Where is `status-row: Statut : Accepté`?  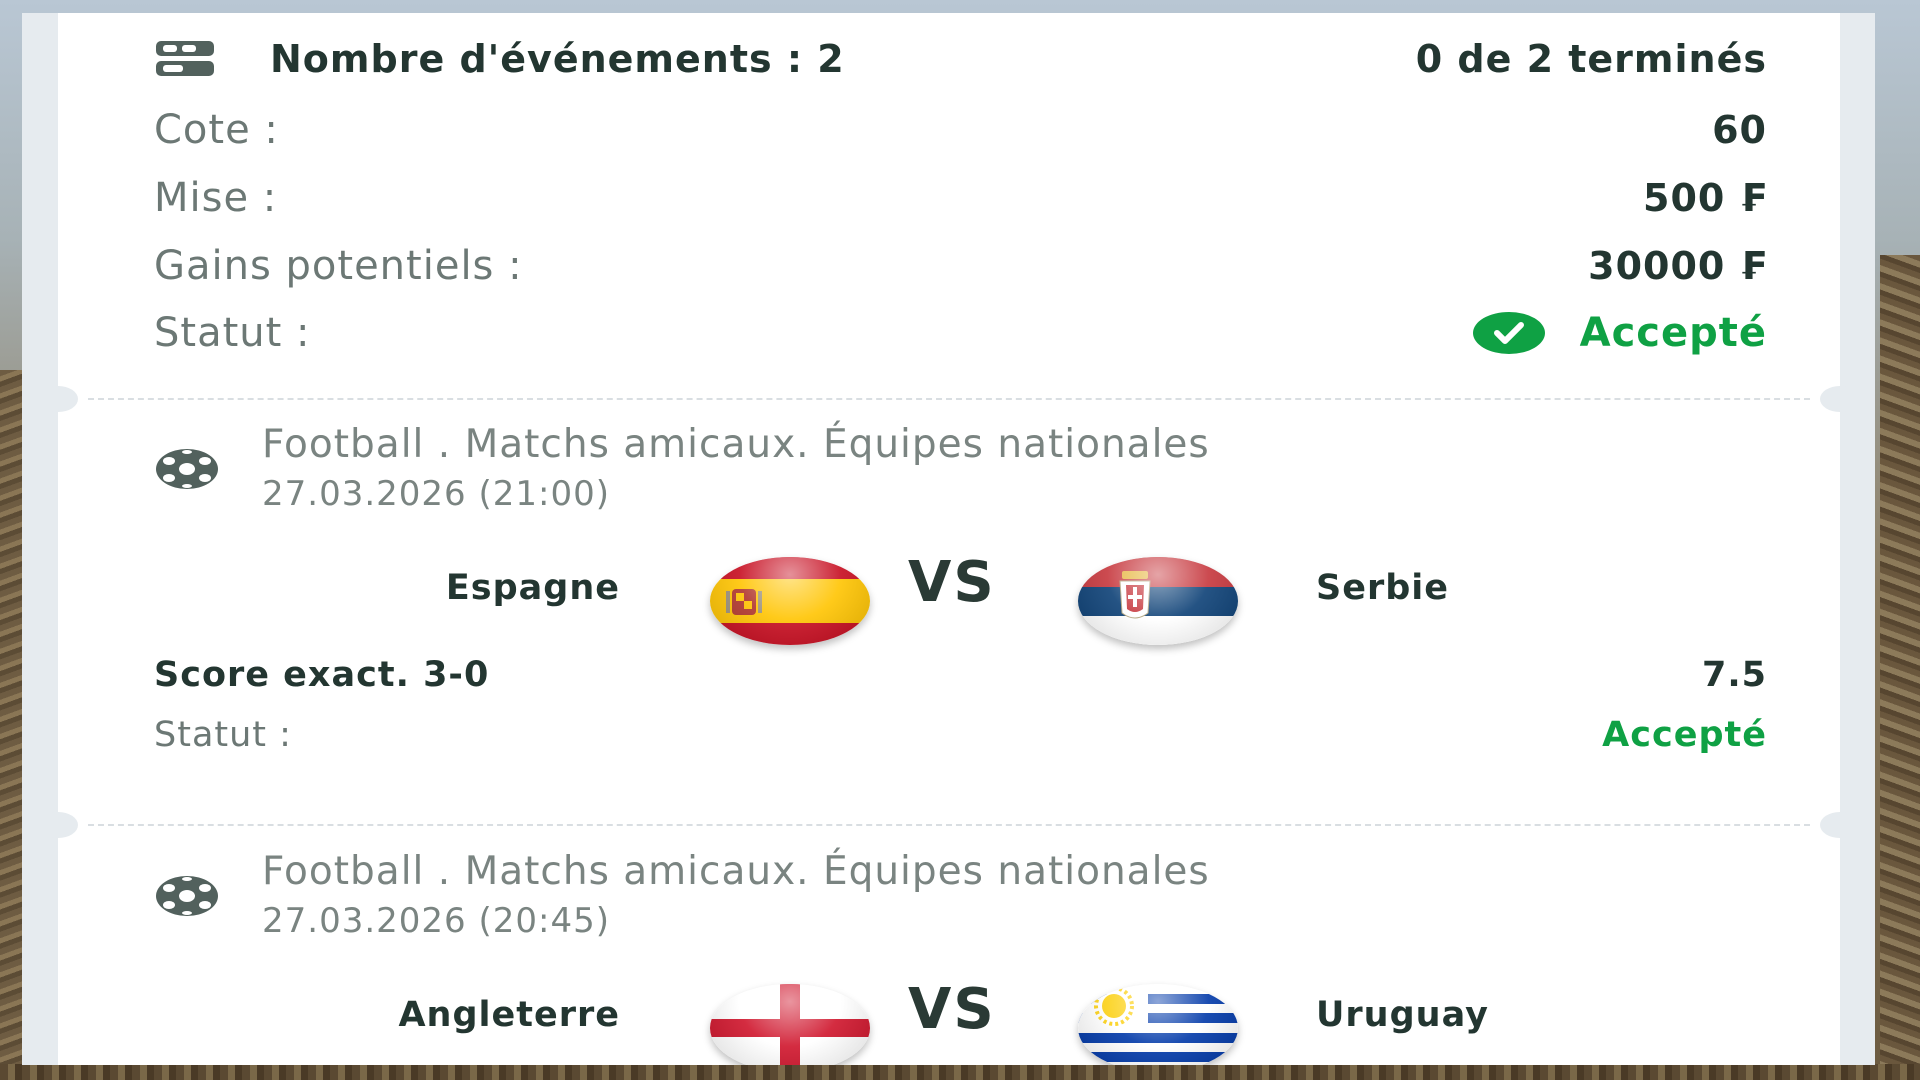 status-row: Statut : Accepté is located at coordinates (960, 333).